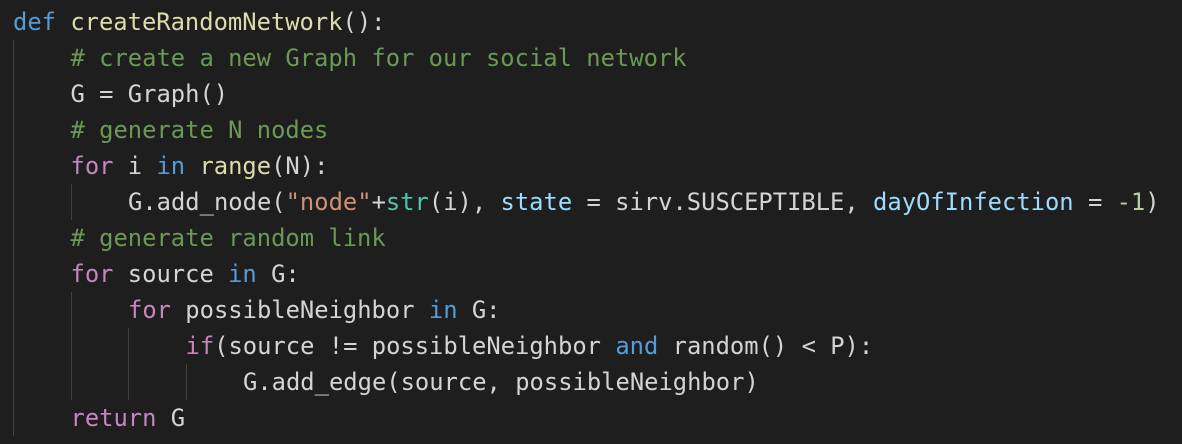  I want to click on code-token: =, so click(1095, 202).